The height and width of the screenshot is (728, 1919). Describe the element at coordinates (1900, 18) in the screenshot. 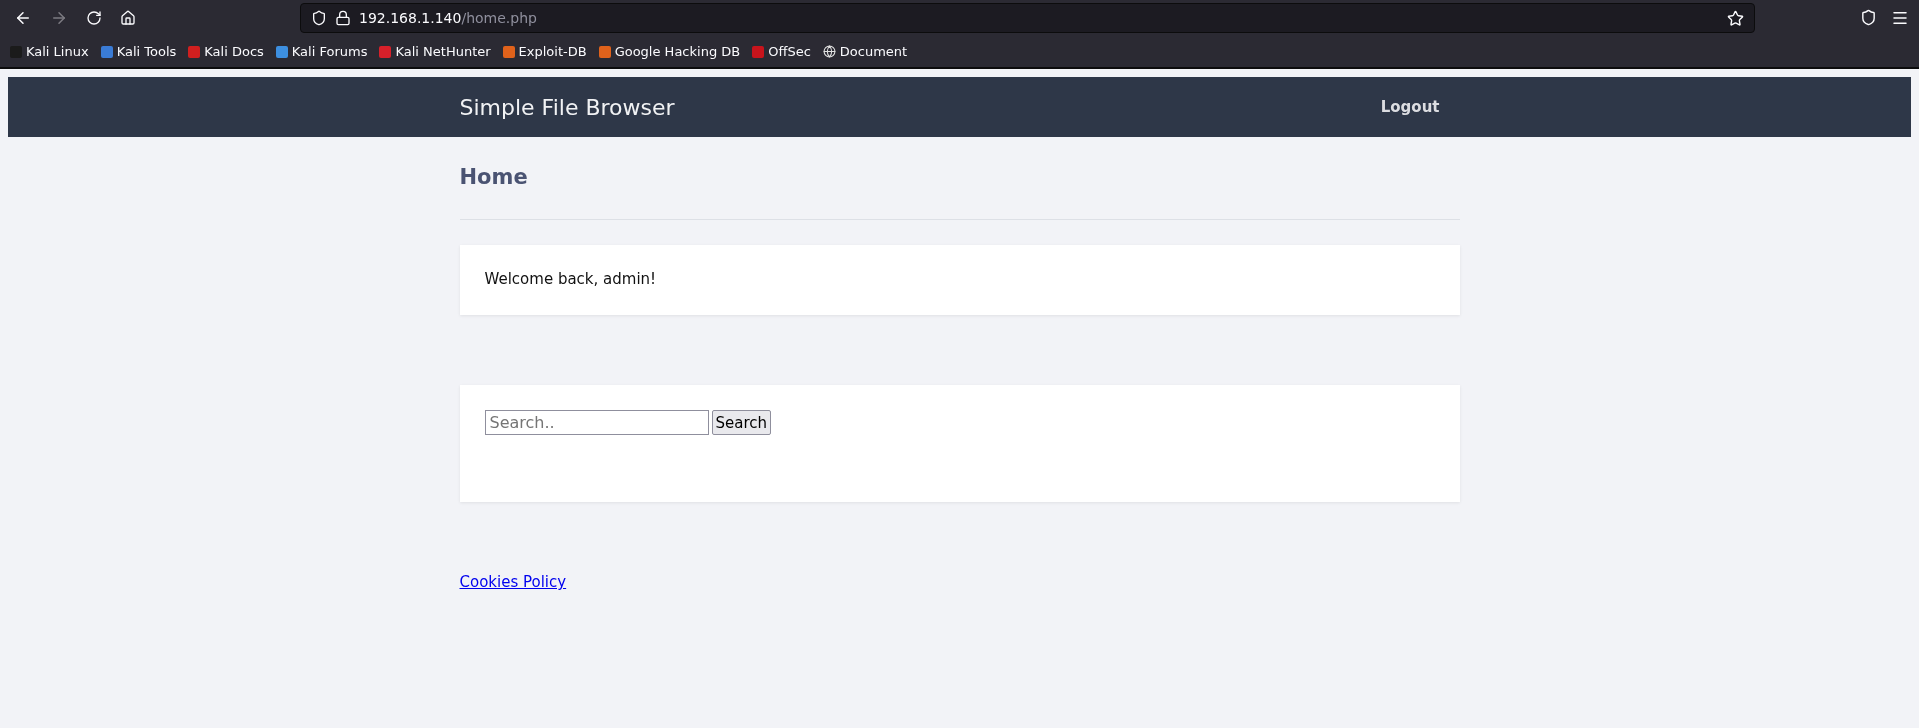

I see `menu-icon` at that location.